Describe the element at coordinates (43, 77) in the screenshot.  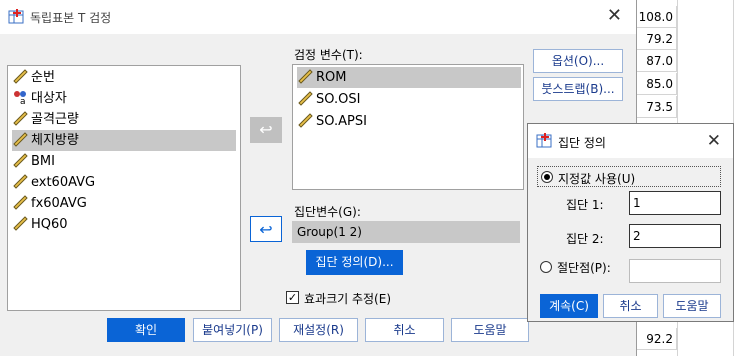
I see `variable-label: 순번` at that location.